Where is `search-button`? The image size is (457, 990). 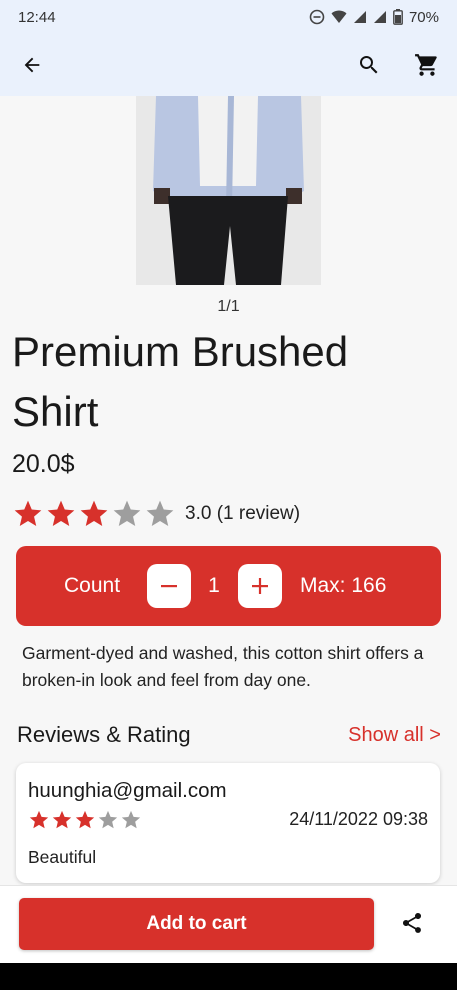
search-button is located at coordinates (369, 65).